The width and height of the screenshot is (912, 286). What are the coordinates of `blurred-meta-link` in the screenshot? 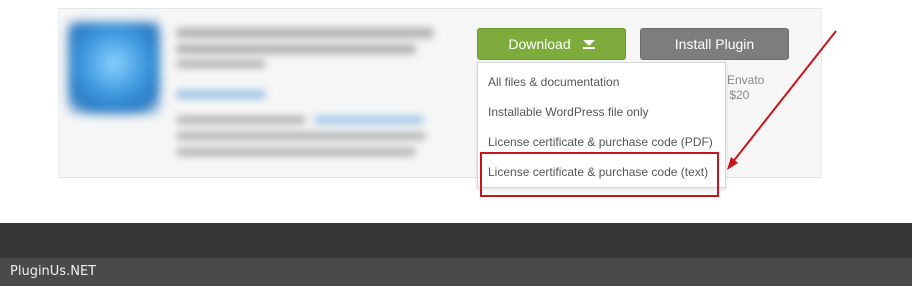 It's located at (369, 120).